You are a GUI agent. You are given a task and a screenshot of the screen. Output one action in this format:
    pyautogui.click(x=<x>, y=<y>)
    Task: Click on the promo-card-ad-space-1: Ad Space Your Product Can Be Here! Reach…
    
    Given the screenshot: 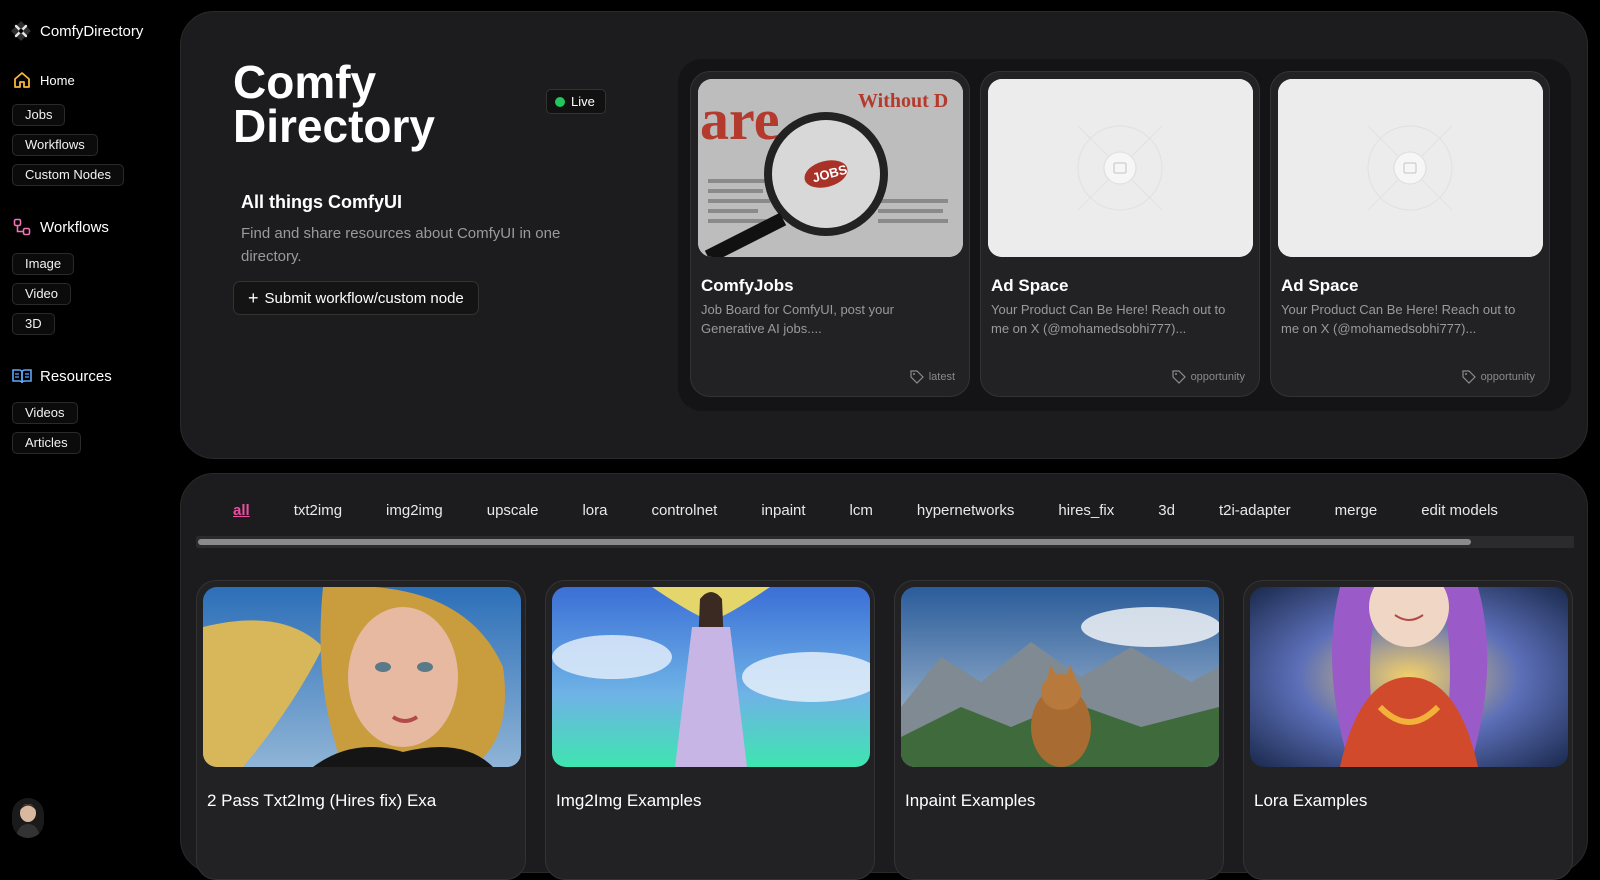 What is the action you would take?
    pyautogui.click(x=1120, y=234)
    